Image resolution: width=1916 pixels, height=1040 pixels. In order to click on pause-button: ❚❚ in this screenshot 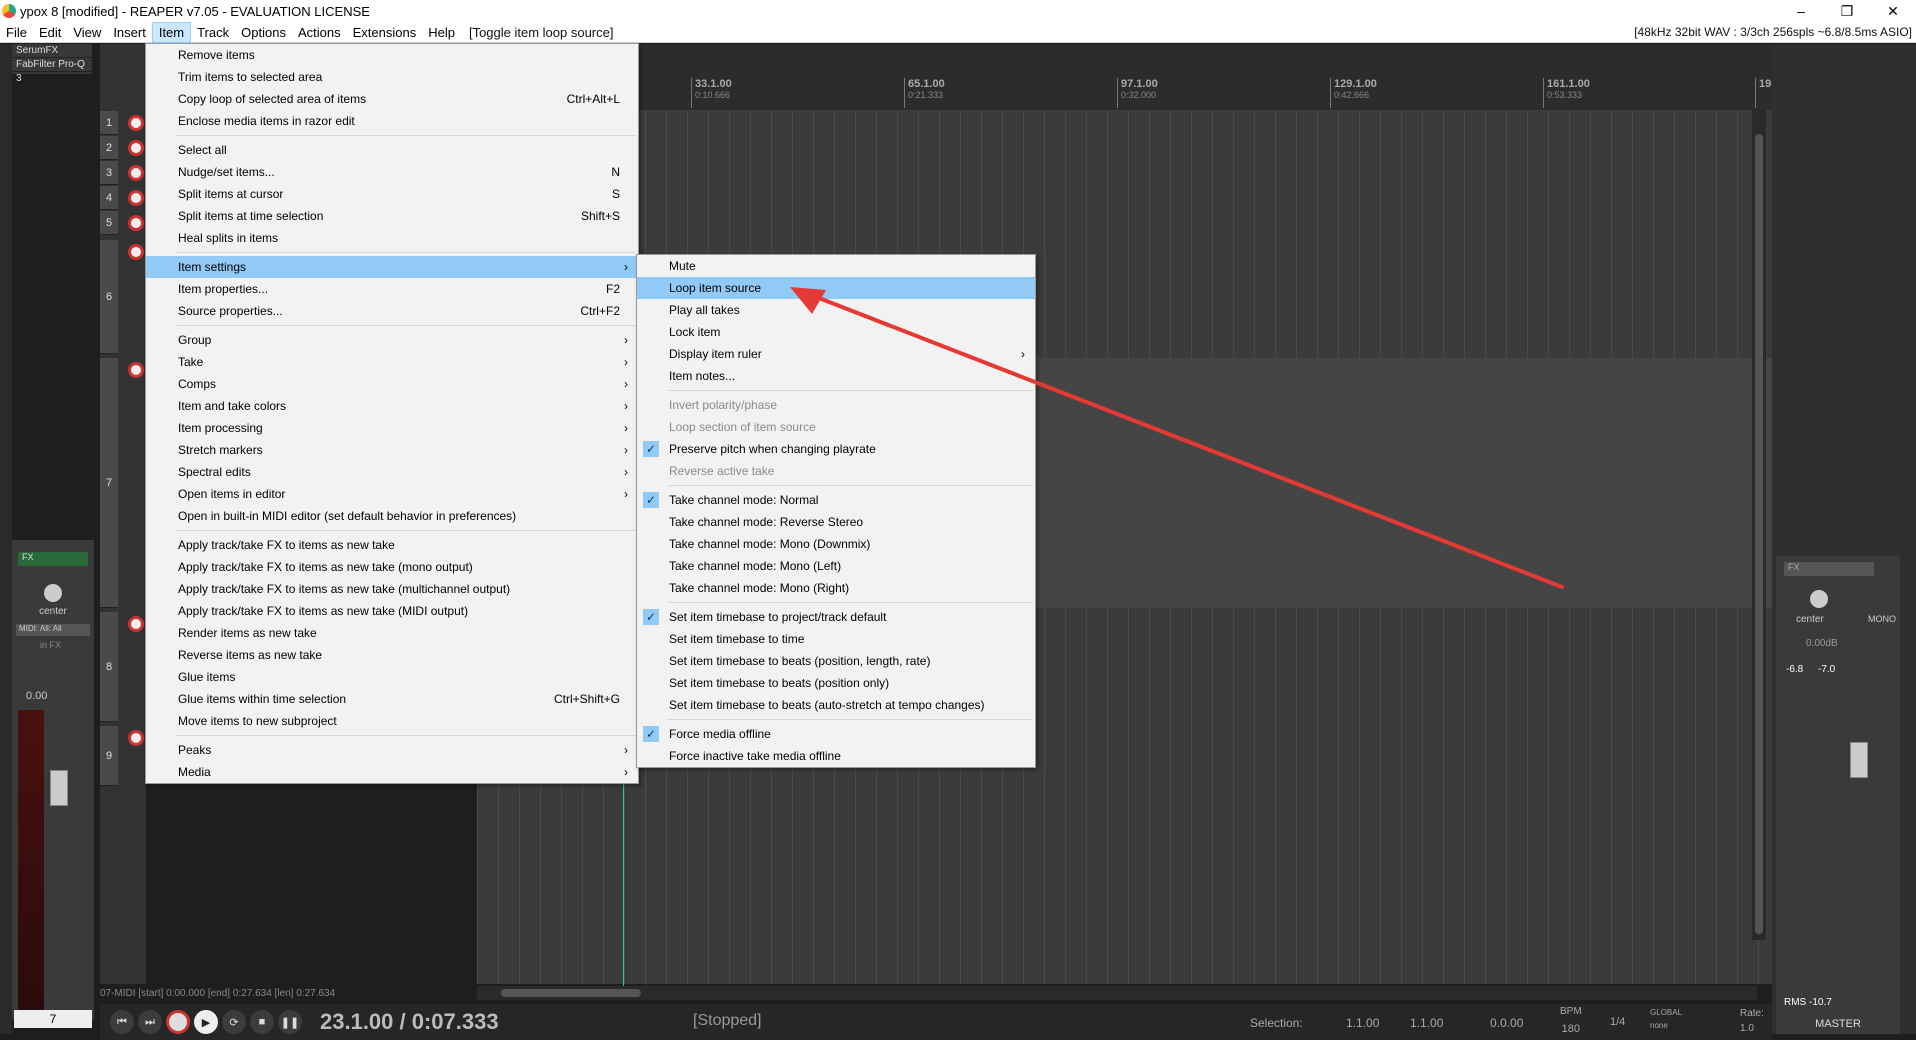, I will do `click(290, 1022)`.